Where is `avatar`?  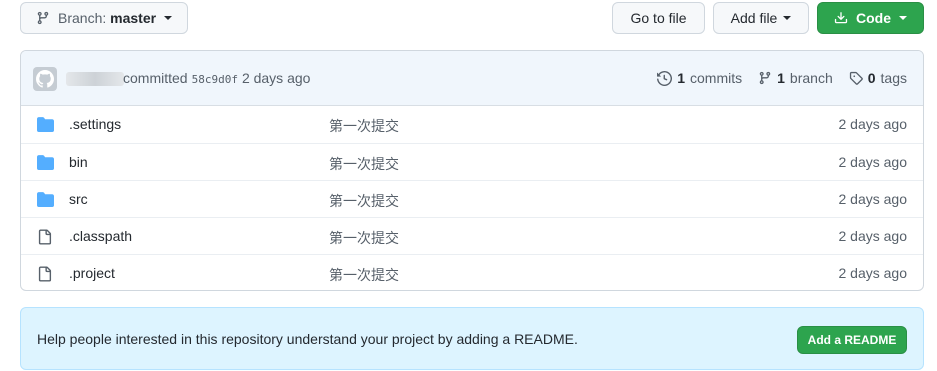 avatar is located at coordinates (45, 79).